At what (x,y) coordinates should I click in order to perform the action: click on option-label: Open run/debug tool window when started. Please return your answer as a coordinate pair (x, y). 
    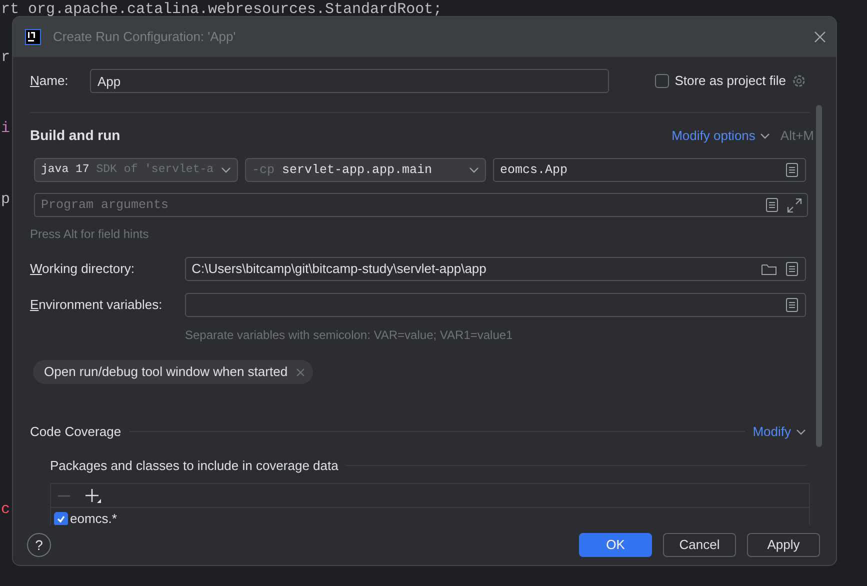
    Looking at the image, I should click on (166, 372).